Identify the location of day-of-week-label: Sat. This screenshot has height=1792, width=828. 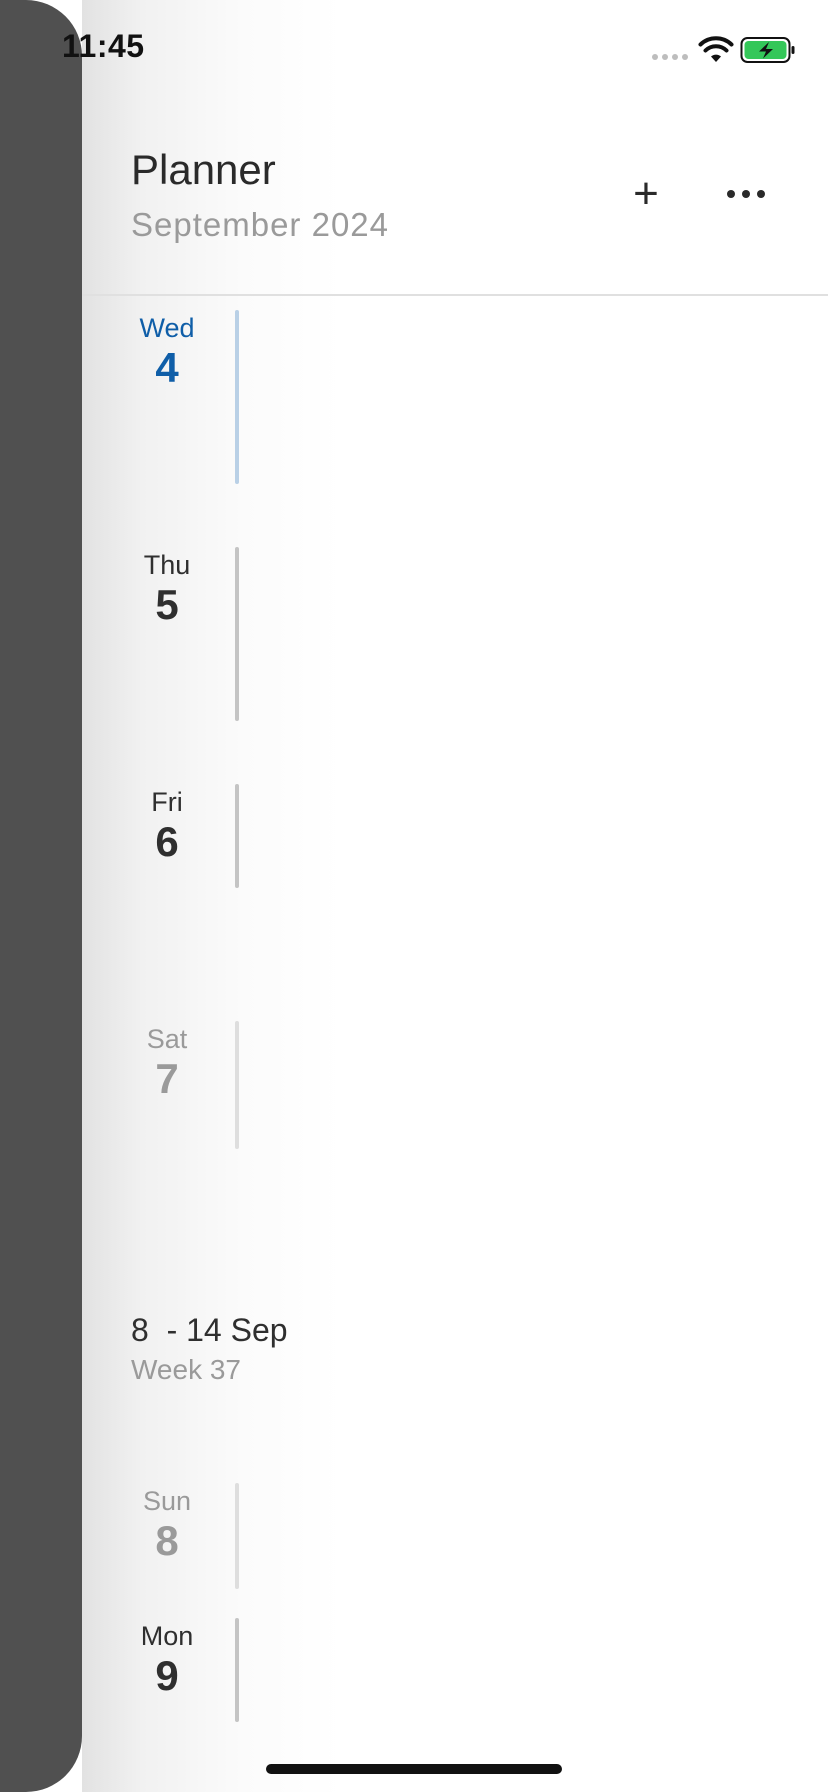
(167, 1039).